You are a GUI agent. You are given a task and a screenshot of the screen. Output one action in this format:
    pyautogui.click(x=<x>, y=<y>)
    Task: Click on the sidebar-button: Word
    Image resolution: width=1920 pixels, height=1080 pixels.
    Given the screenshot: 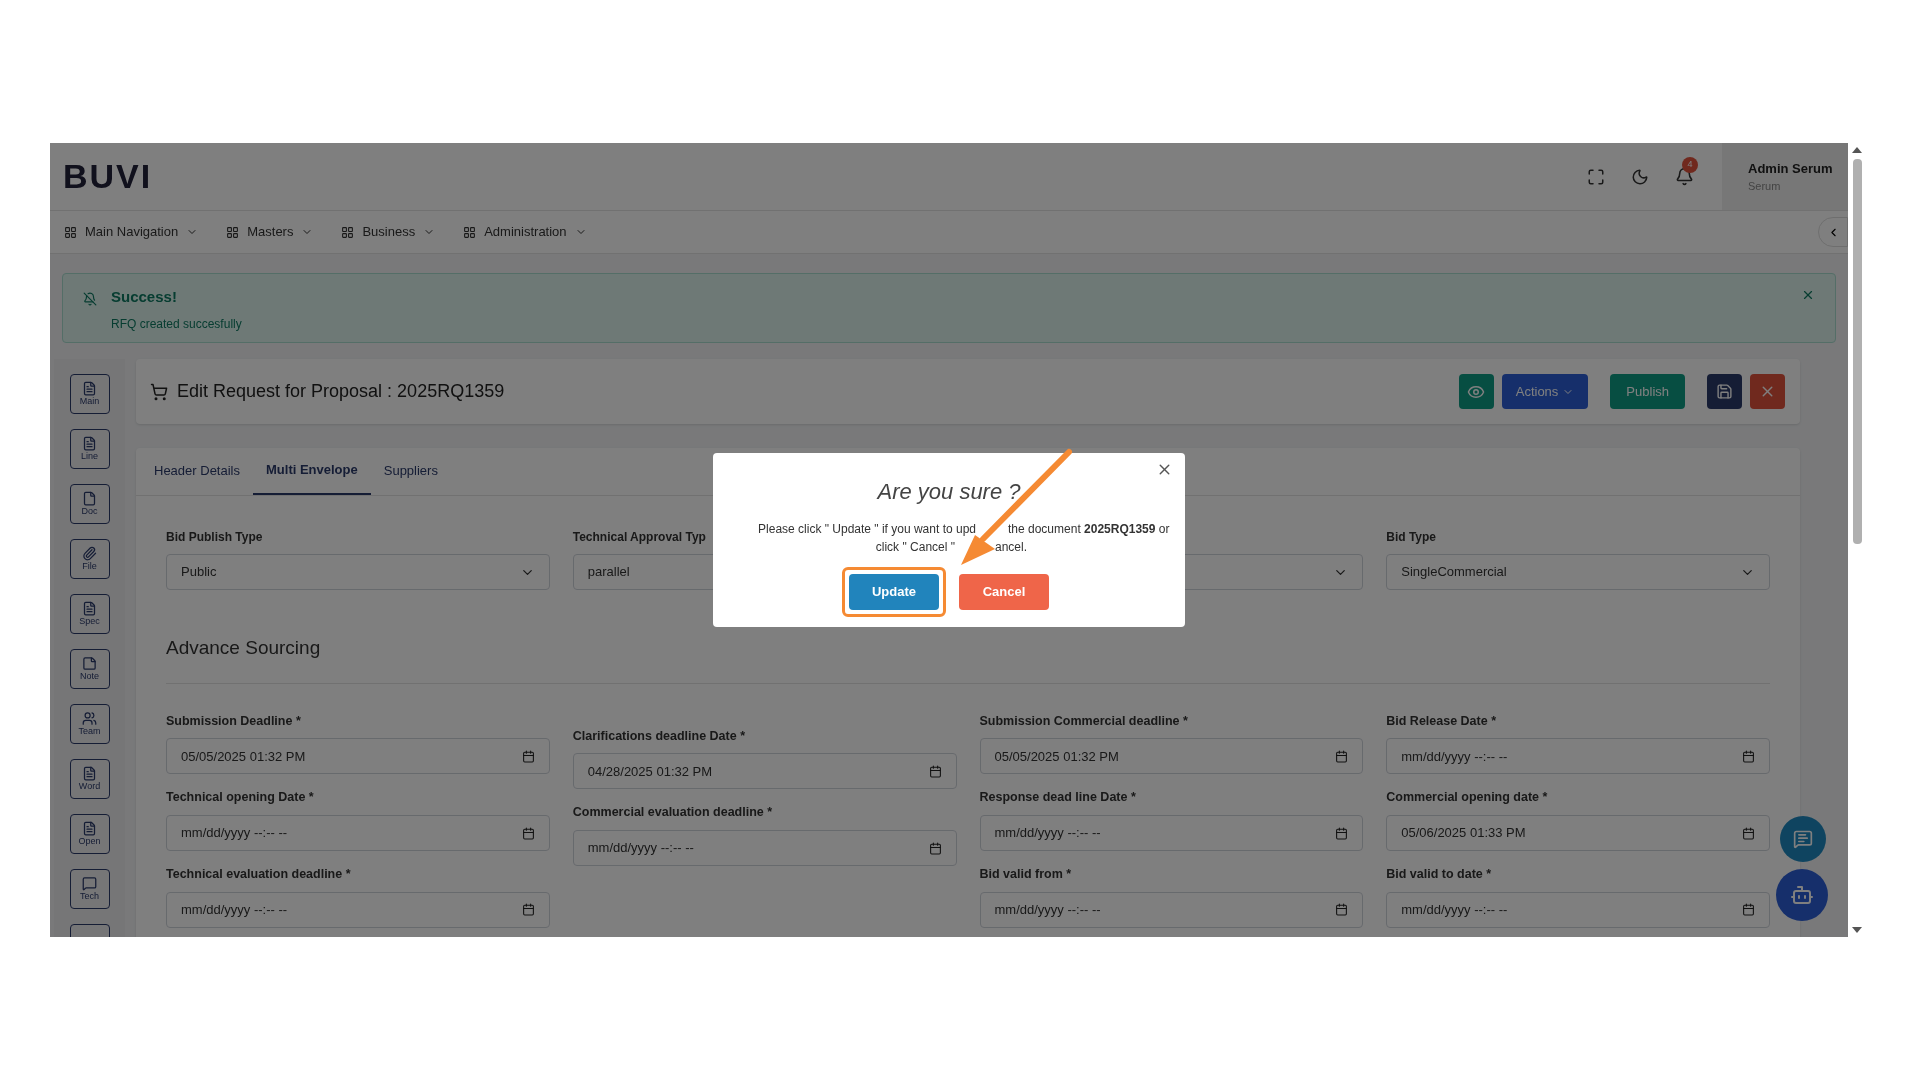 What is the action you would take?
    pyautogui.click(x=89, y=779)
    